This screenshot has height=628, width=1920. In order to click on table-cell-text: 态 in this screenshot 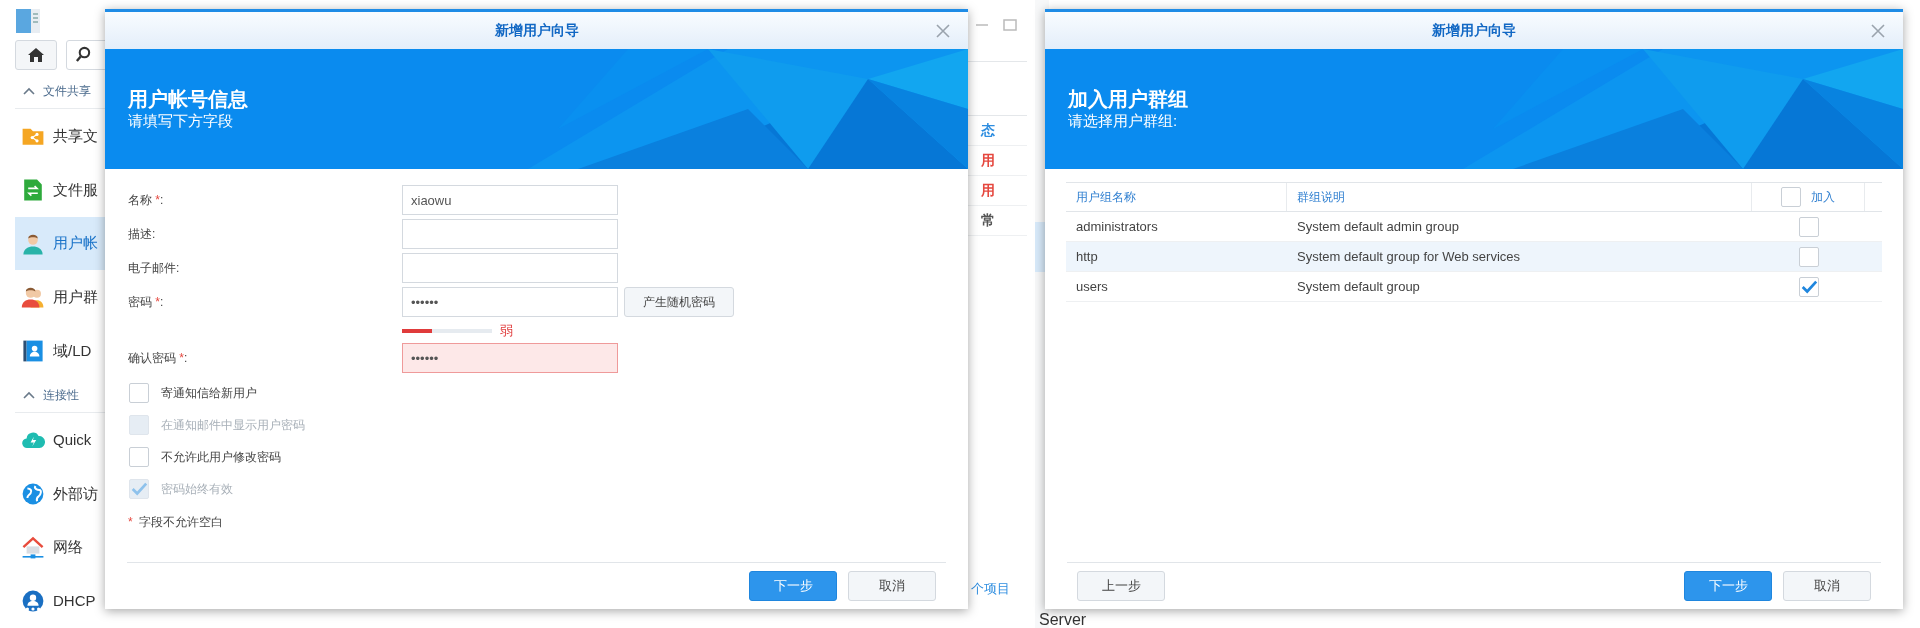, I will do `click(988, 130)`.